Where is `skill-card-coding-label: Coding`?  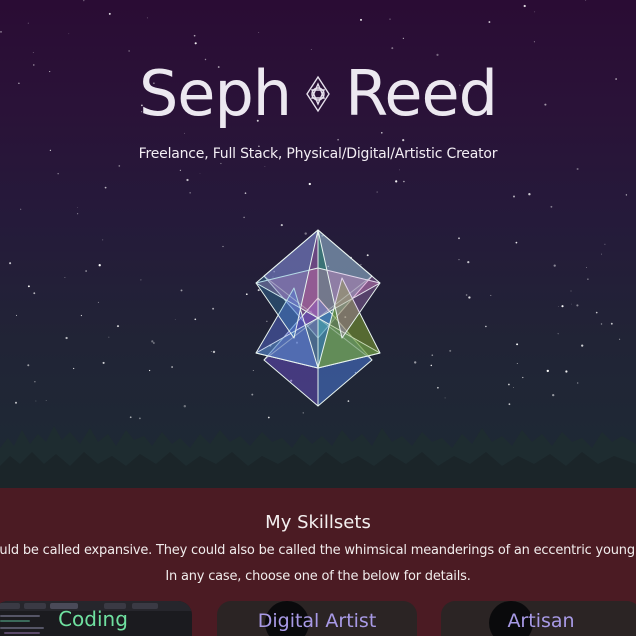
skill-card-coding-label: Coding is located at coordinates (93, 619).